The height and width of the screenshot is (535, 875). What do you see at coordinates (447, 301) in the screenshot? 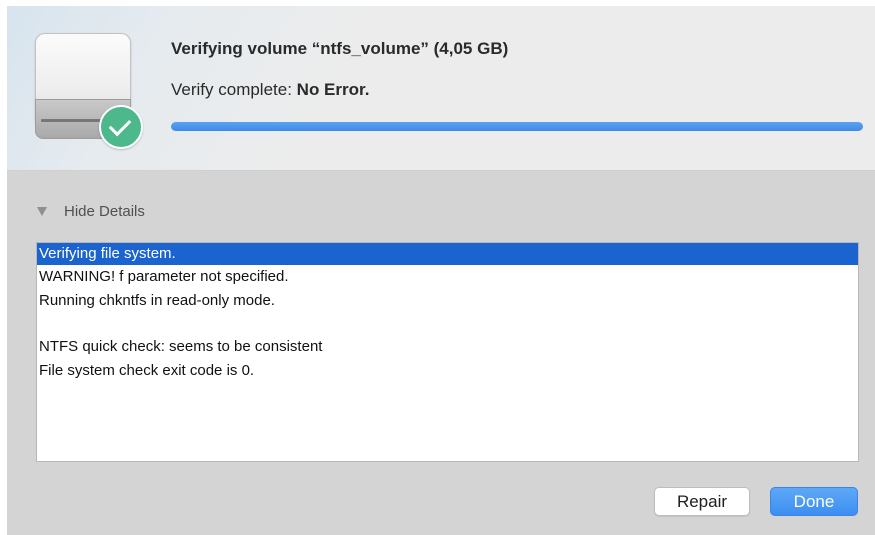
I see `log-line: Running chkntfs in read-only mode.` at bounding box center [447, 301].